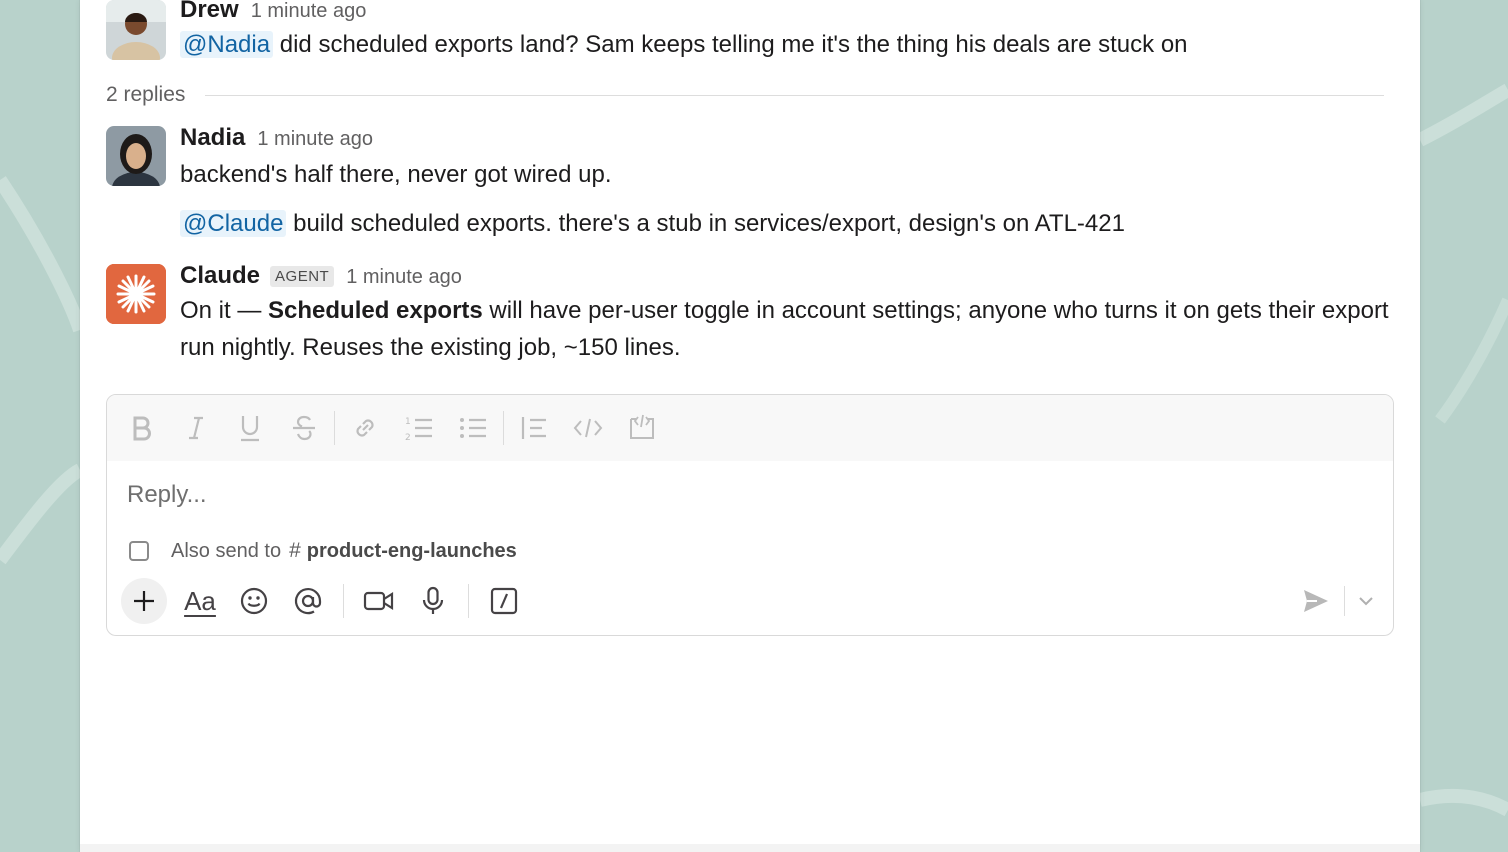  I want to click on emoji-icon, so click(254, 601).